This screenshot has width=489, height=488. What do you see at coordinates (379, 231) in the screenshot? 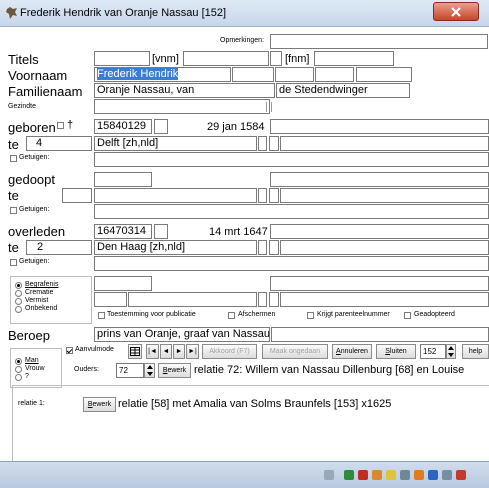
I see `overleden-note-field` at bounding box center [379, 231].